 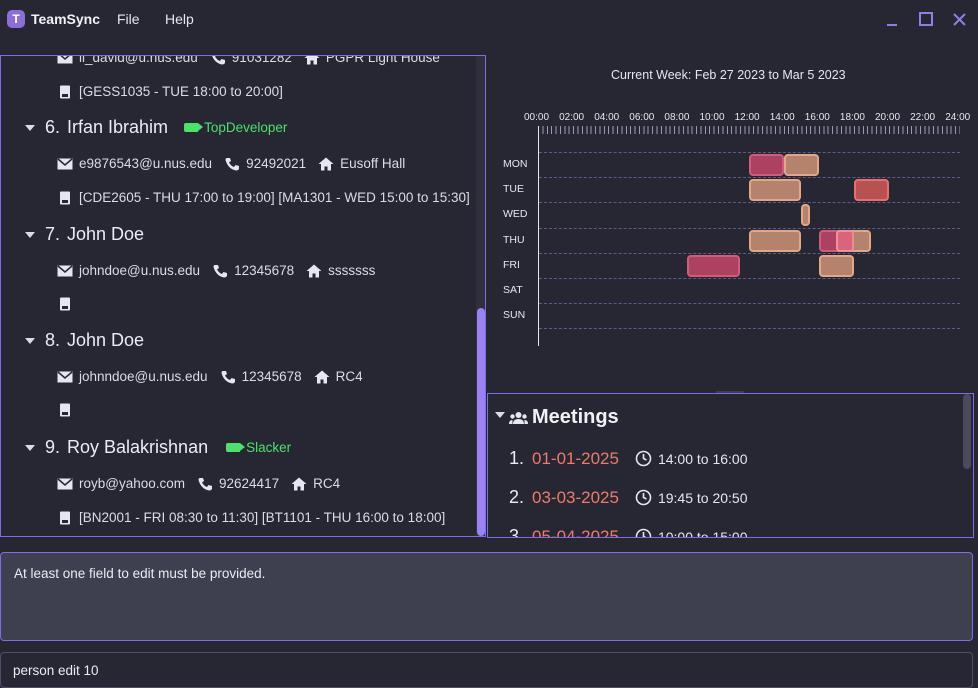 I want to click on calendar-hour-label: 24:00, so click(x=958, y=117).